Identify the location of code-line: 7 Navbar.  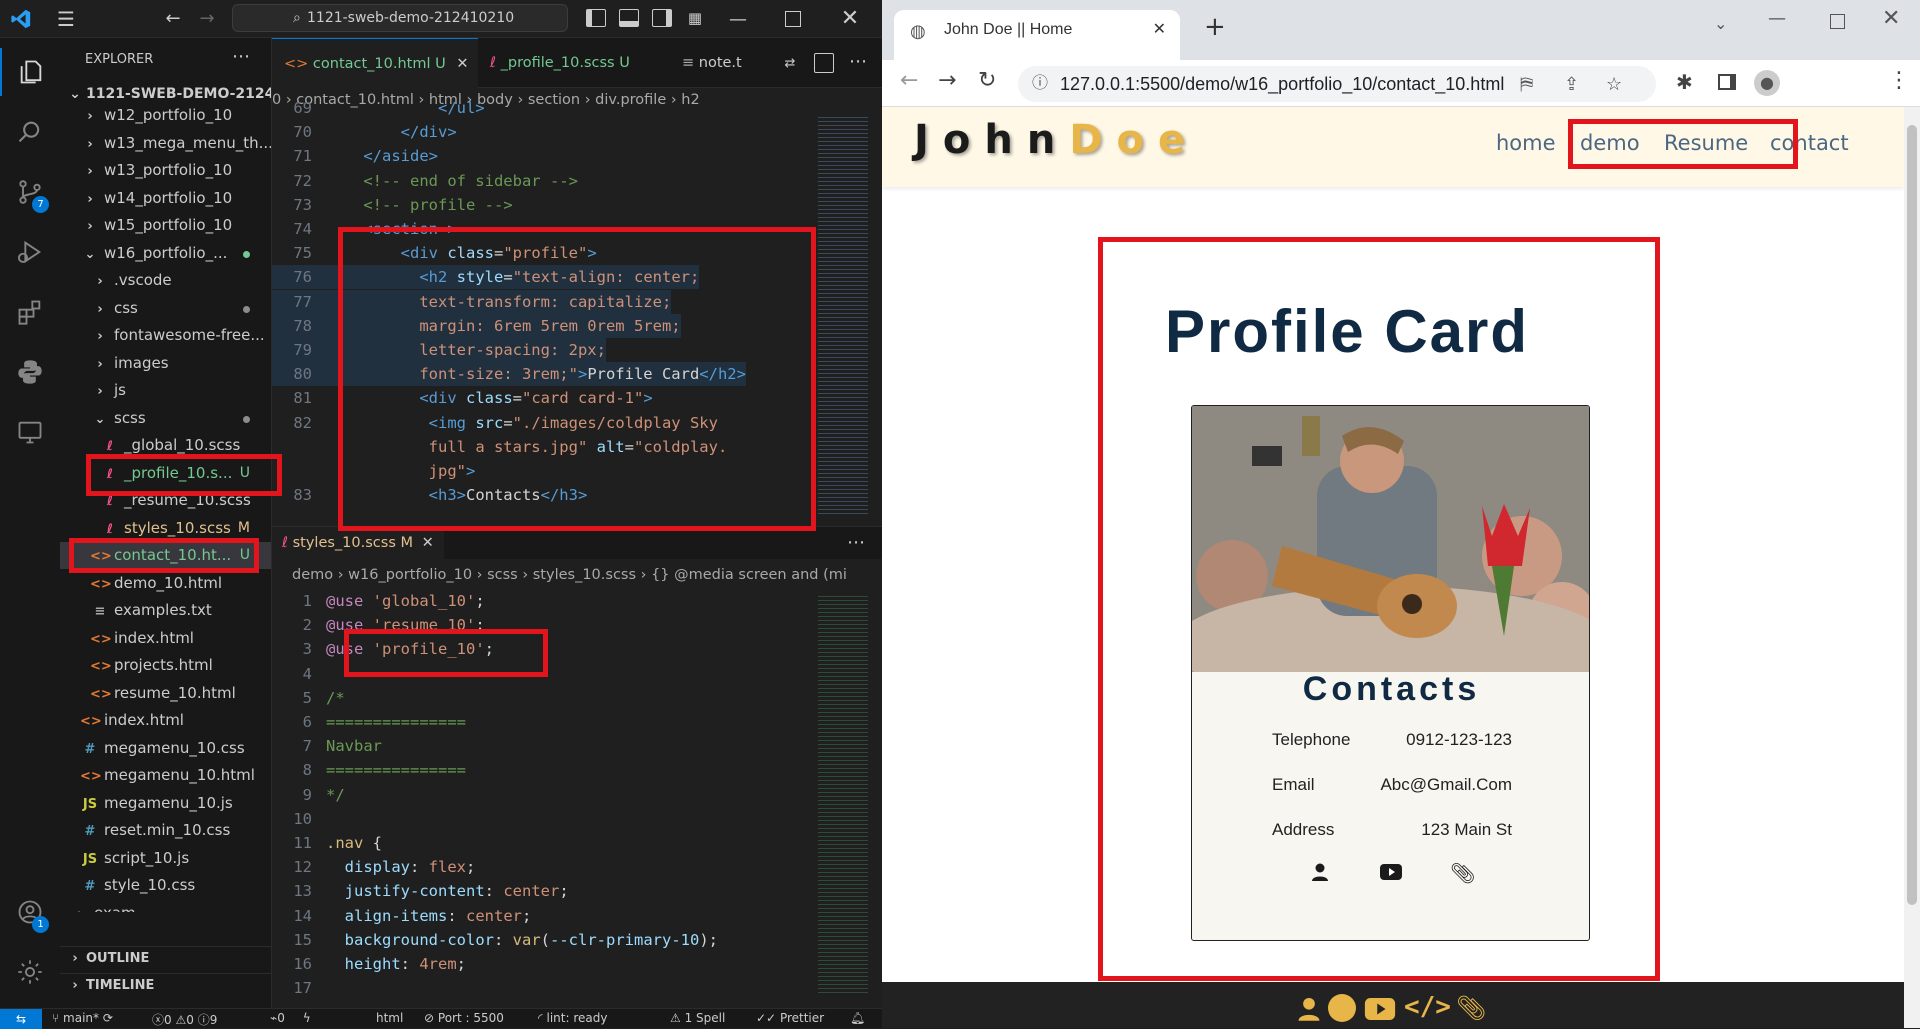
(327, 746).